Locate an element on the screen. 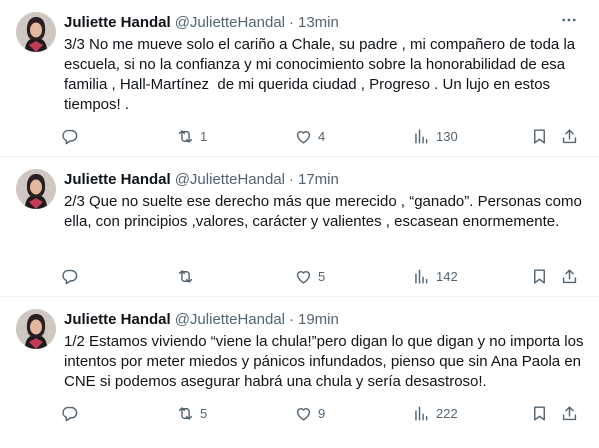  views-count: 142 is located at coordinates (447, 276).